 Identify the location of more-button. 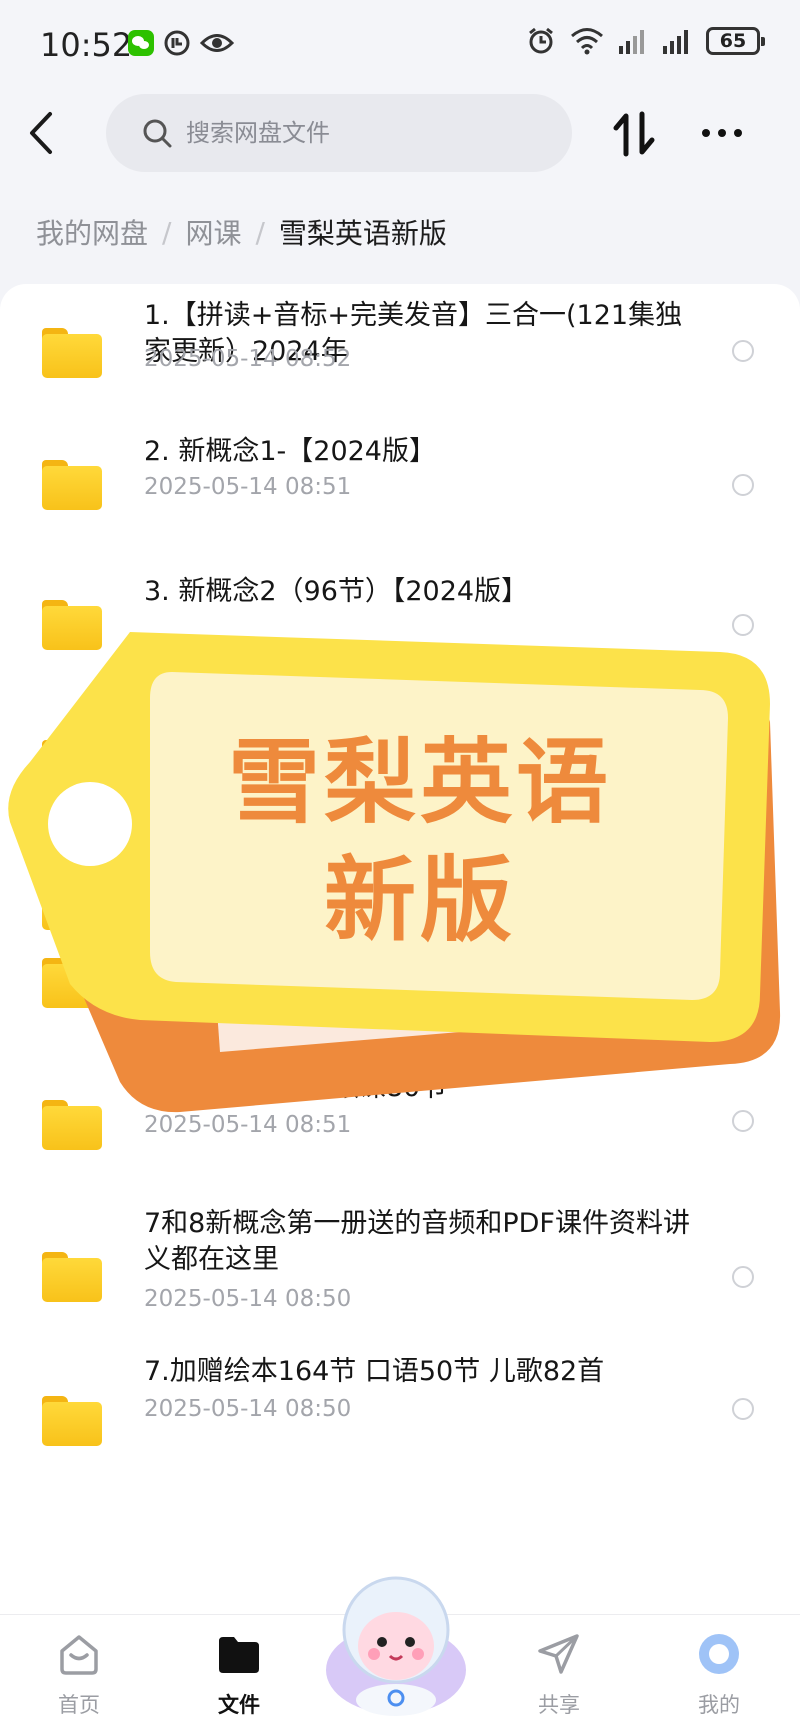
(722, 133).